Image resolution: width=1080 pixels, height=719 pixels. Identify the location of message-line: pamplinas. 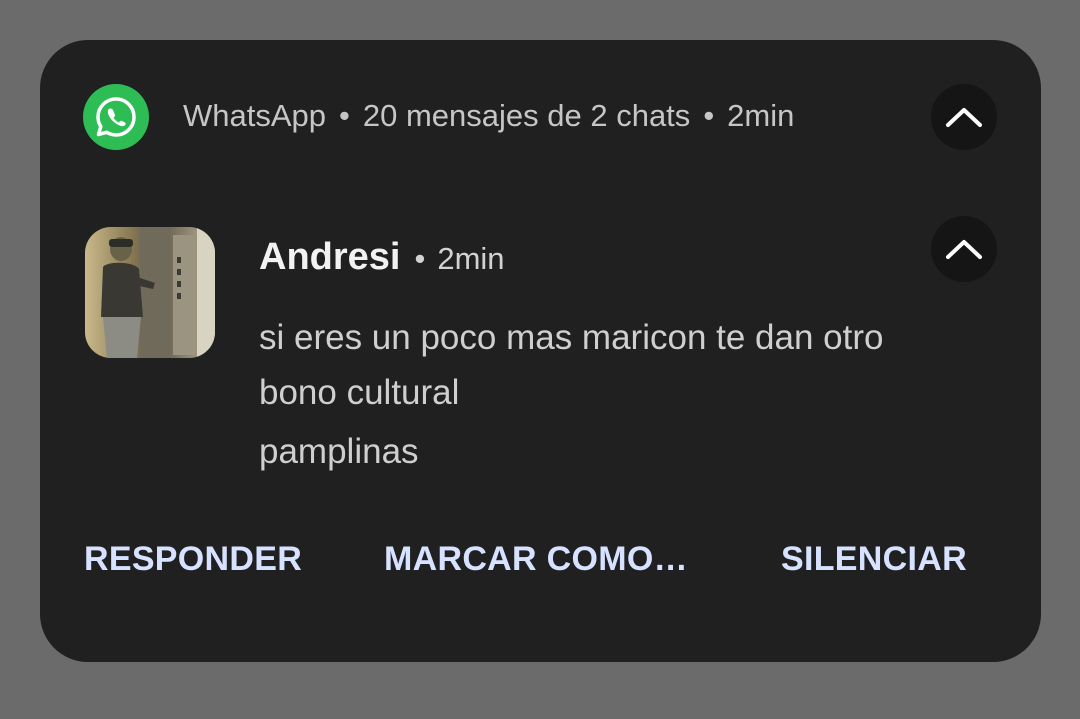
(339, 451).